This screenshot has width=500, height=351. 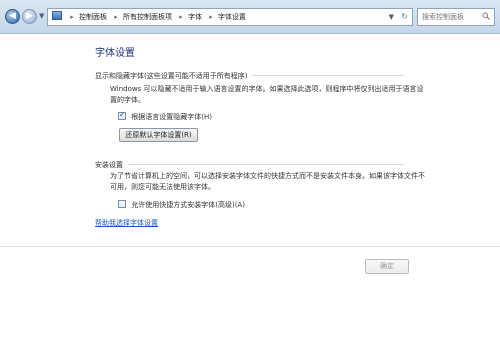 I want to click on control-panel-icon, so click(x=57, y=15).